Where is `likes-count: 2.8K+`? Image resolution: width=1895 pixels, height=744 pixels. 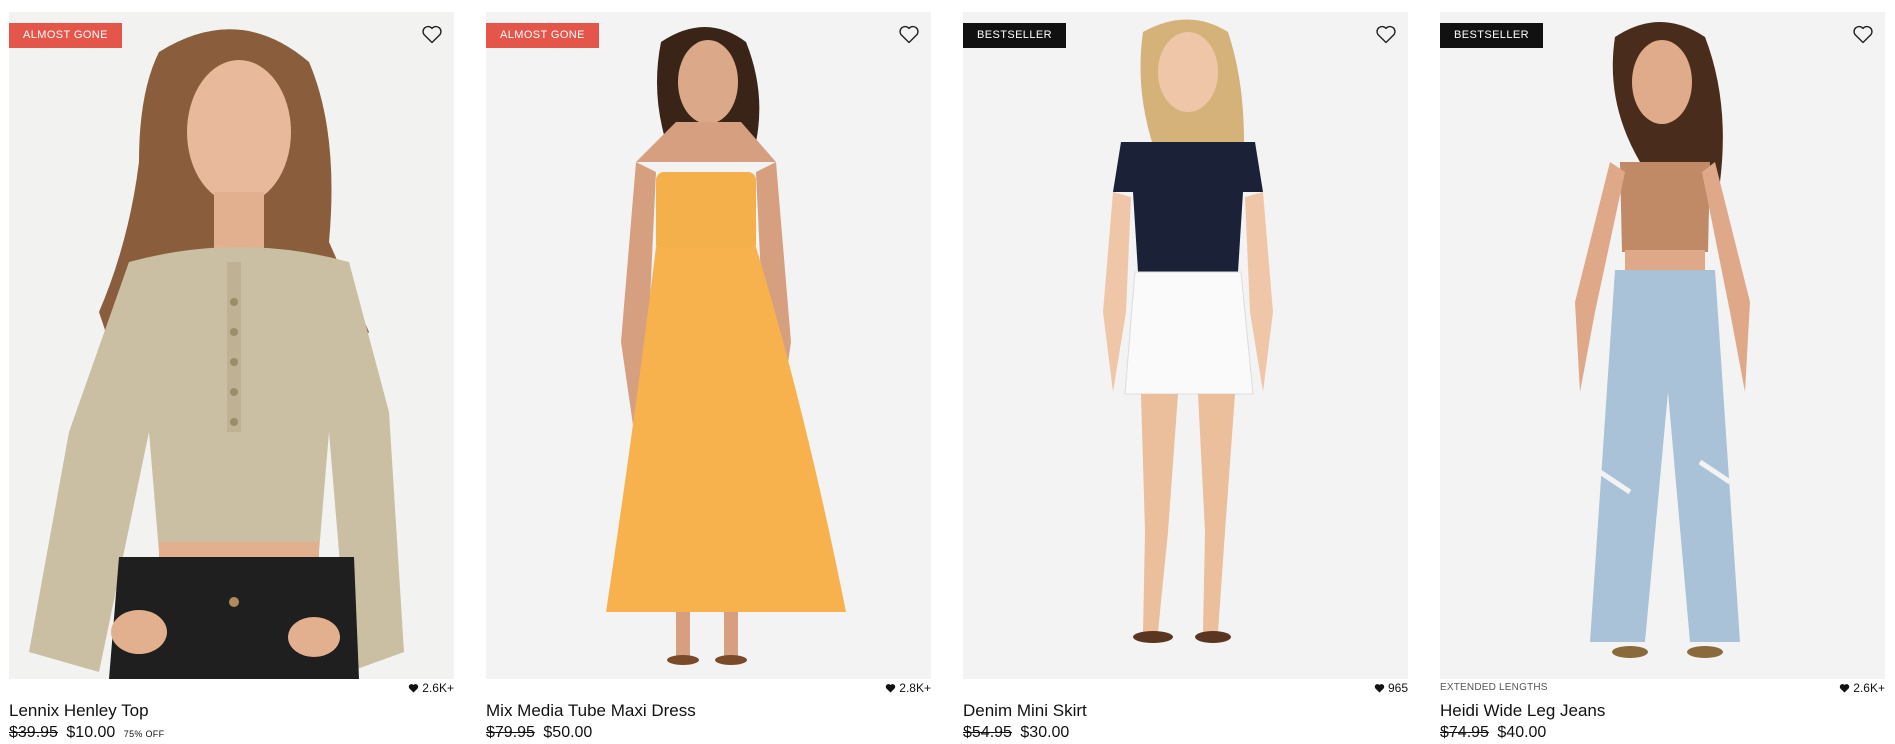 likes-count: 2.8K+ is located at coordinates (908, 688).